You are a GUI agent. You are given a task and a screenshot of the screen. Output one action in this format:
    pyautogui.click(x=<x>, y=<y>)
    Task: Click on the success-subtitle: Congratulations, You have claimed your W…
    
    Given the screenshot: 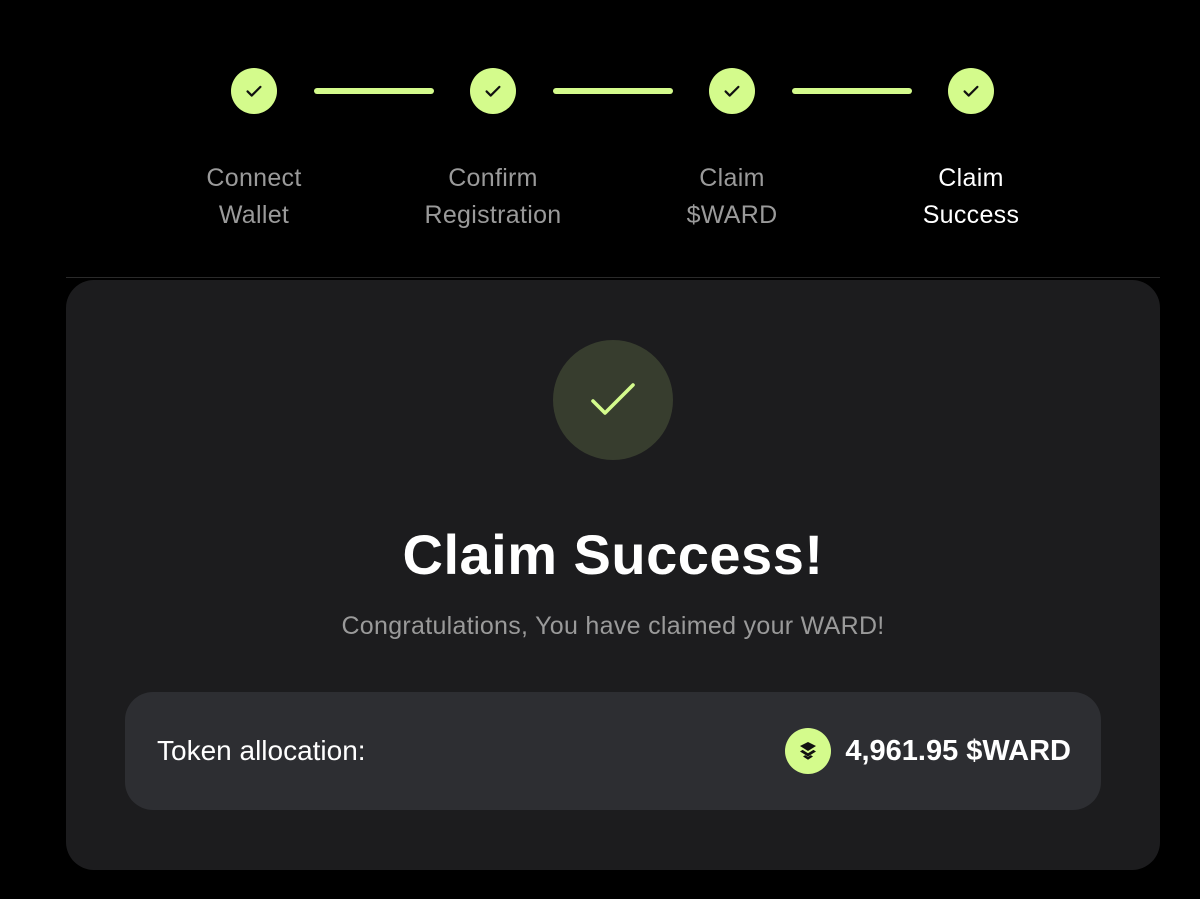 What is the action you would take?
    pyautogui.click(x=613, y=626)
    